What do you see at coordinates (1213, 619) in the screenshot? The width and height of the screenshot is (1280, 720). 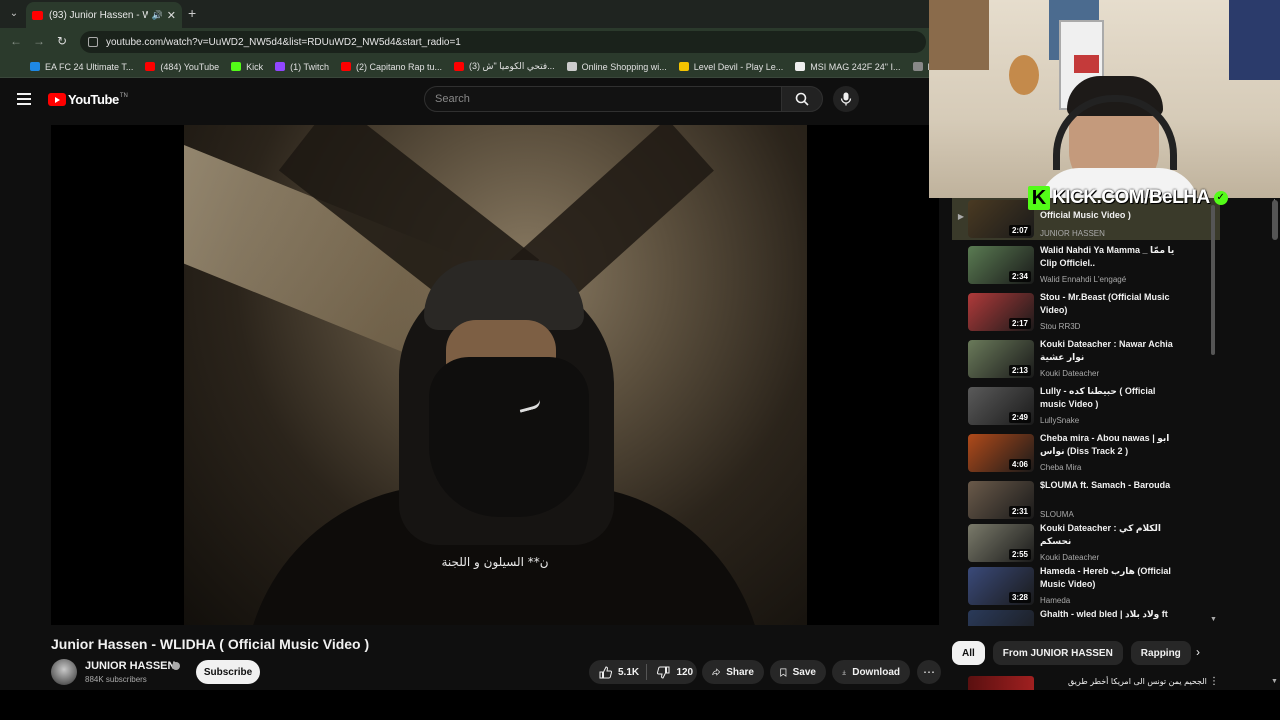 I see `playlist-scroll-down-icon: ▼` at bounding box center [1213, 619].